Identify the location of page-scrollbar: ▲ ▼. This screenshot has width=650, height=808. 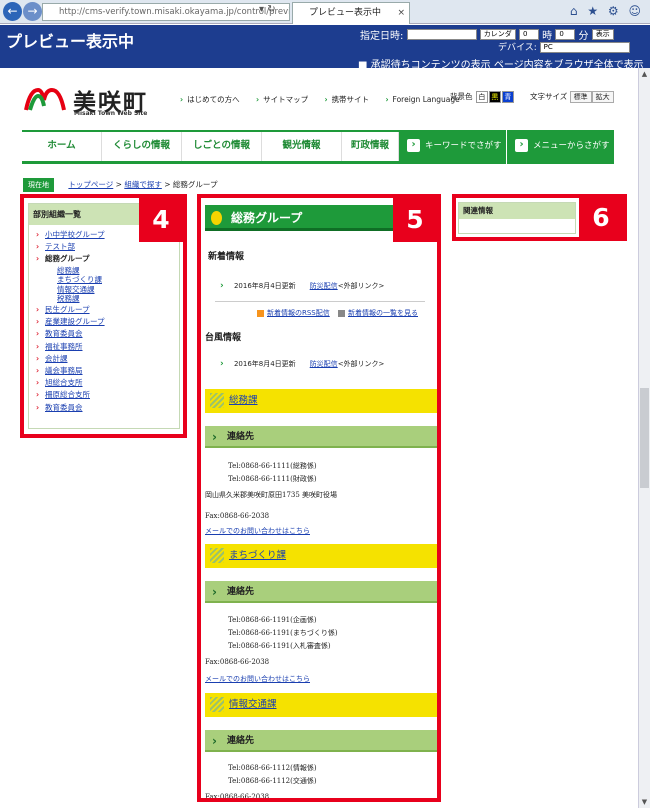
(644, 438).